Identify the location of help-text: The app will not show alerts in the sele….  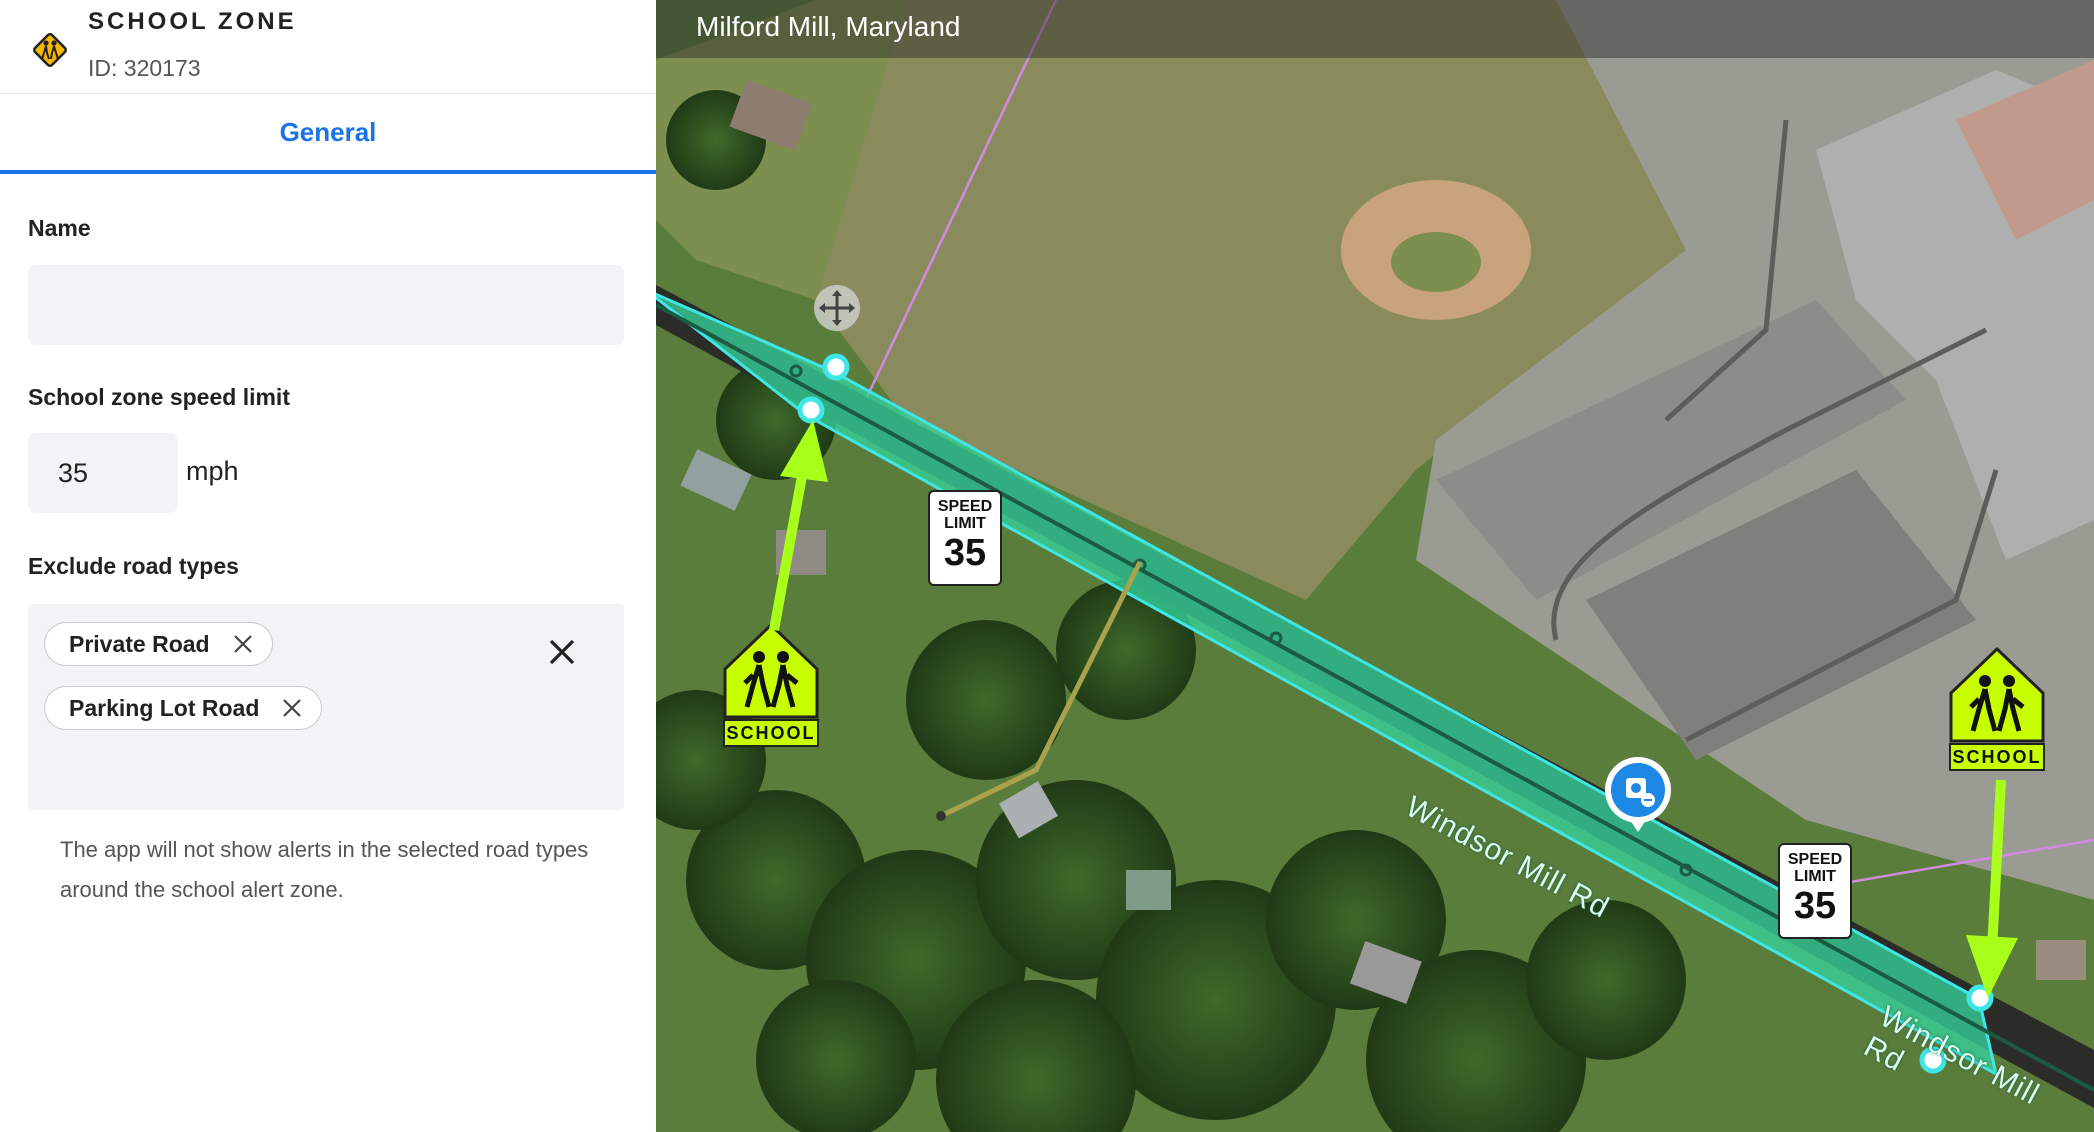
(324, 869).